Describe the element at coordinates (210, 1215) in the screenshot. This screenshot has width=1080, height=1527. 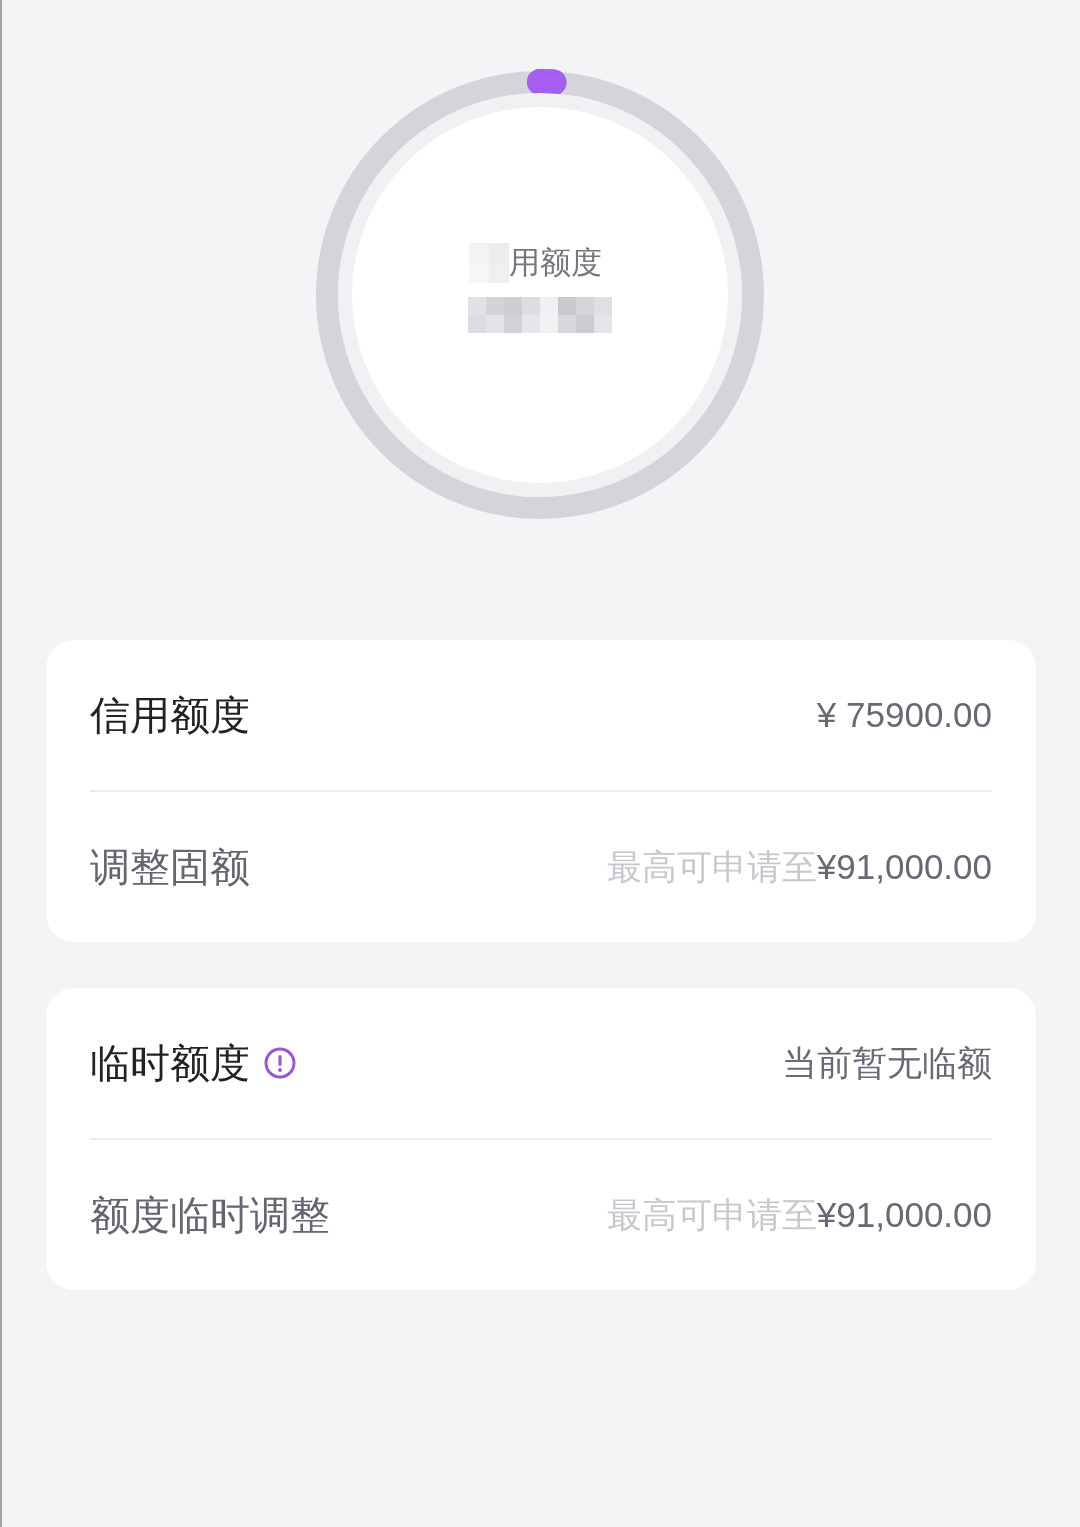
I see `row-label: 额度临时调整` at that location.